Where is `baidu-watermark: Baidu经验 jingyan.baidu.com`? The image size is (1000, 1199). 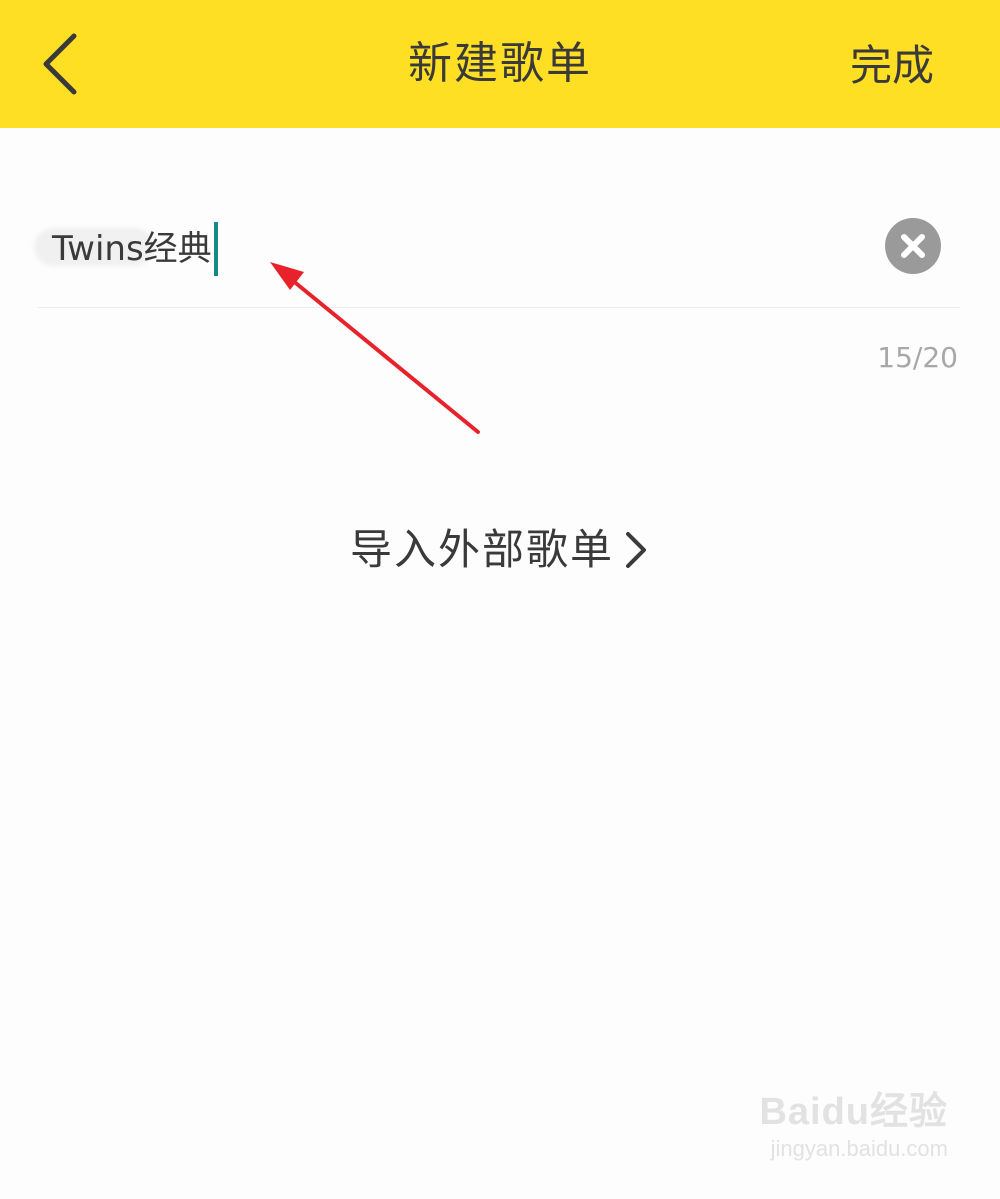
baidu-watermark: Baidu经验 jingyan.baidu.com is located at coordinates (853, 1127).